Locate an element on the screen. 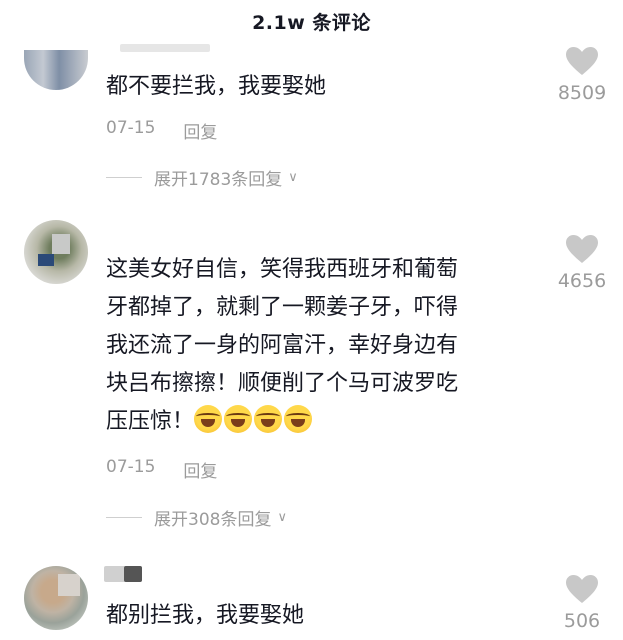 This screenshot has width=623, height=640. like-button: 8509 is located at coordinates (582, 75).